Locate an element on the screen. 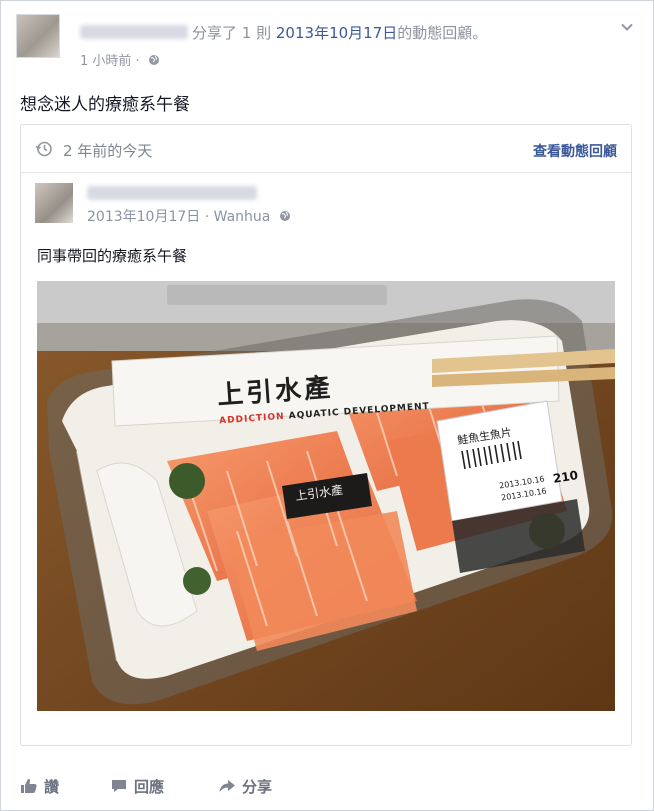  like-button: 讚 is located at coordinates (39, 786).